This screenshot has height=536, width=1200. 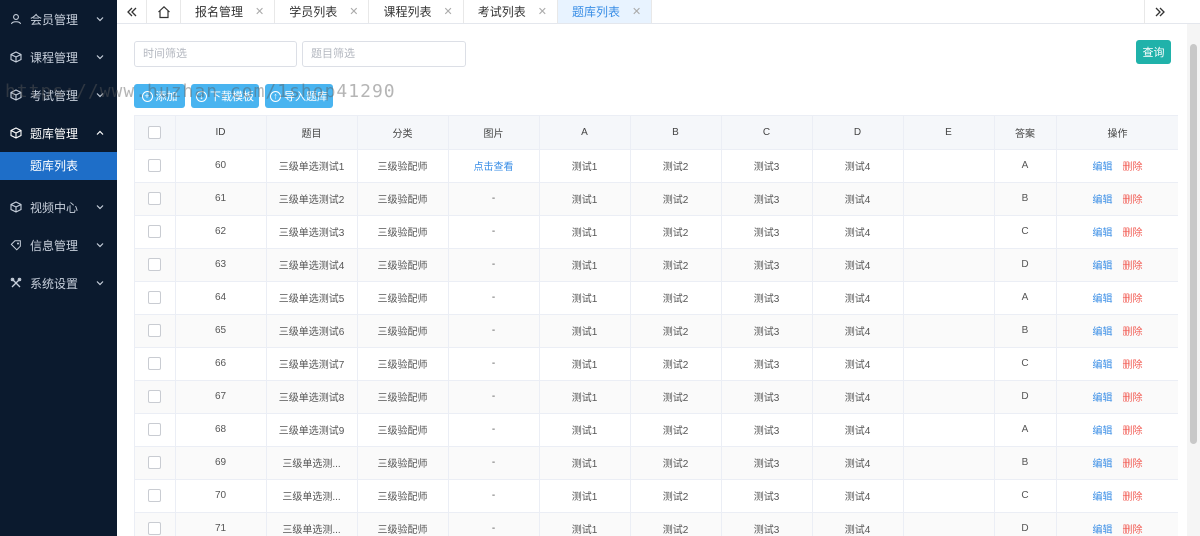 I want to click on add-button: + 添加, so click(x=159, y=96).